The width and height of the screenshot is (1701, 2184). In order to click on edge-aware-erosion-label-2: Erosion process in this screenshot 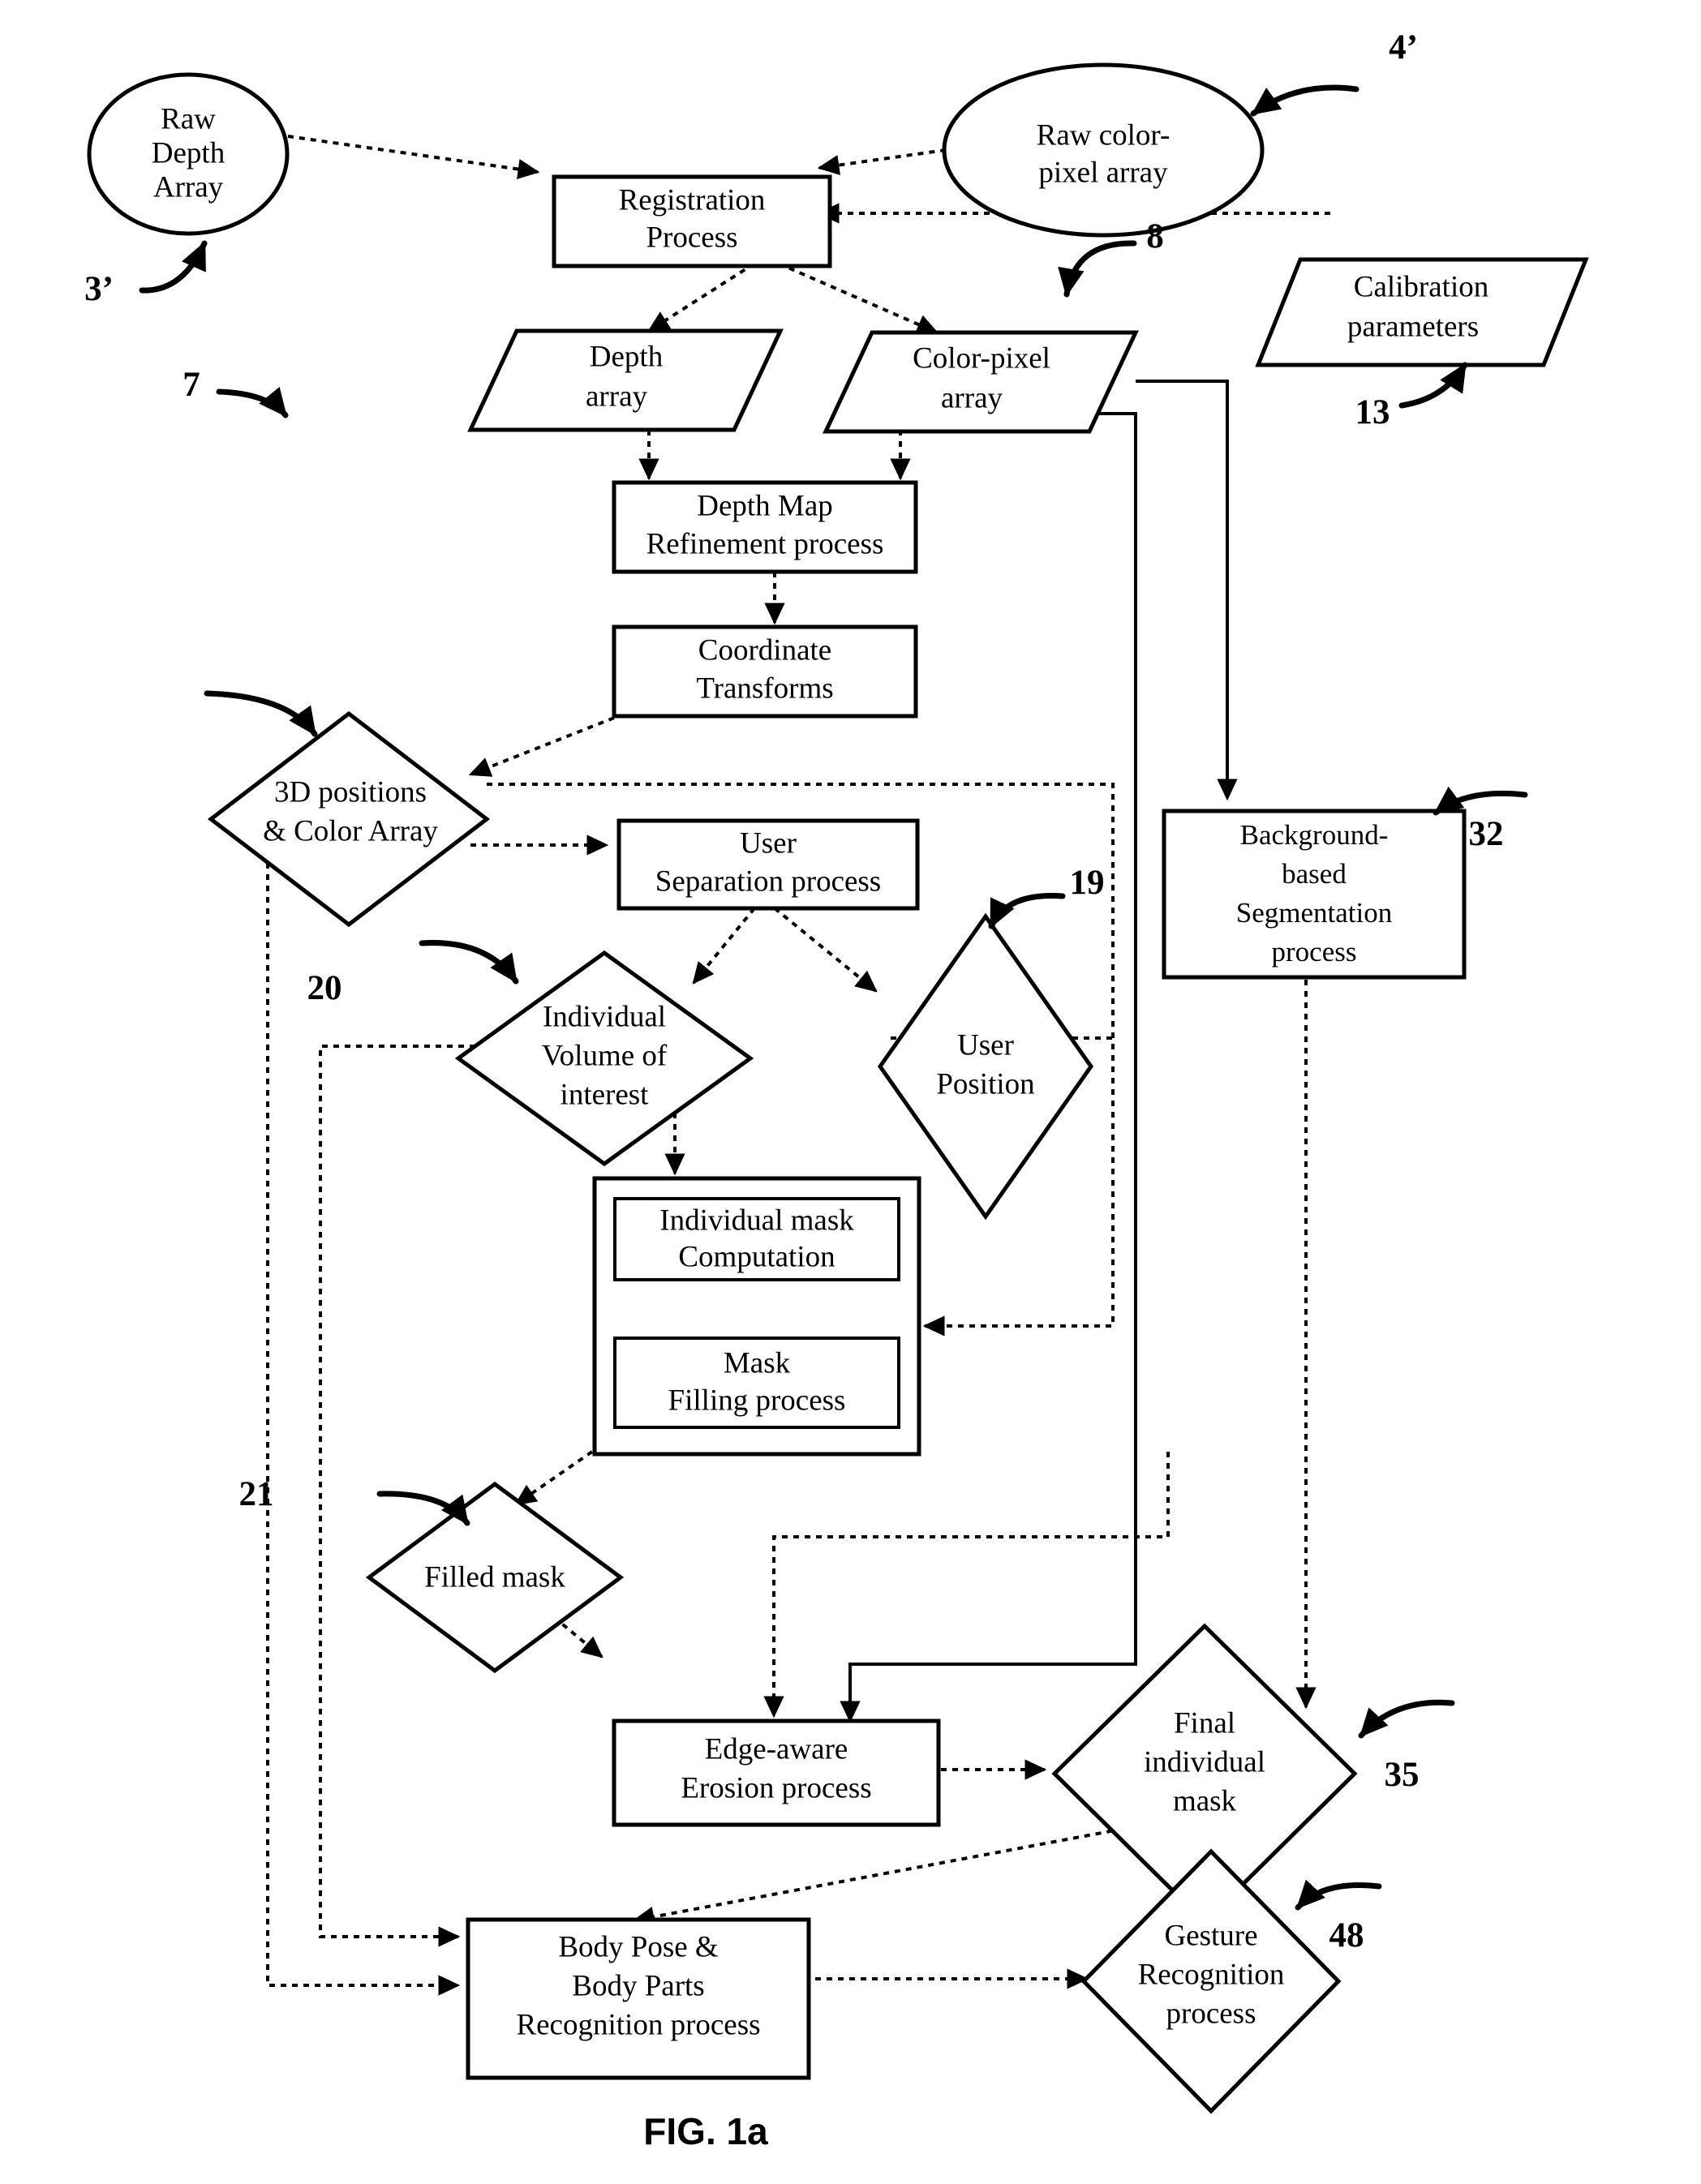, I will do `click(776, 1787)`.